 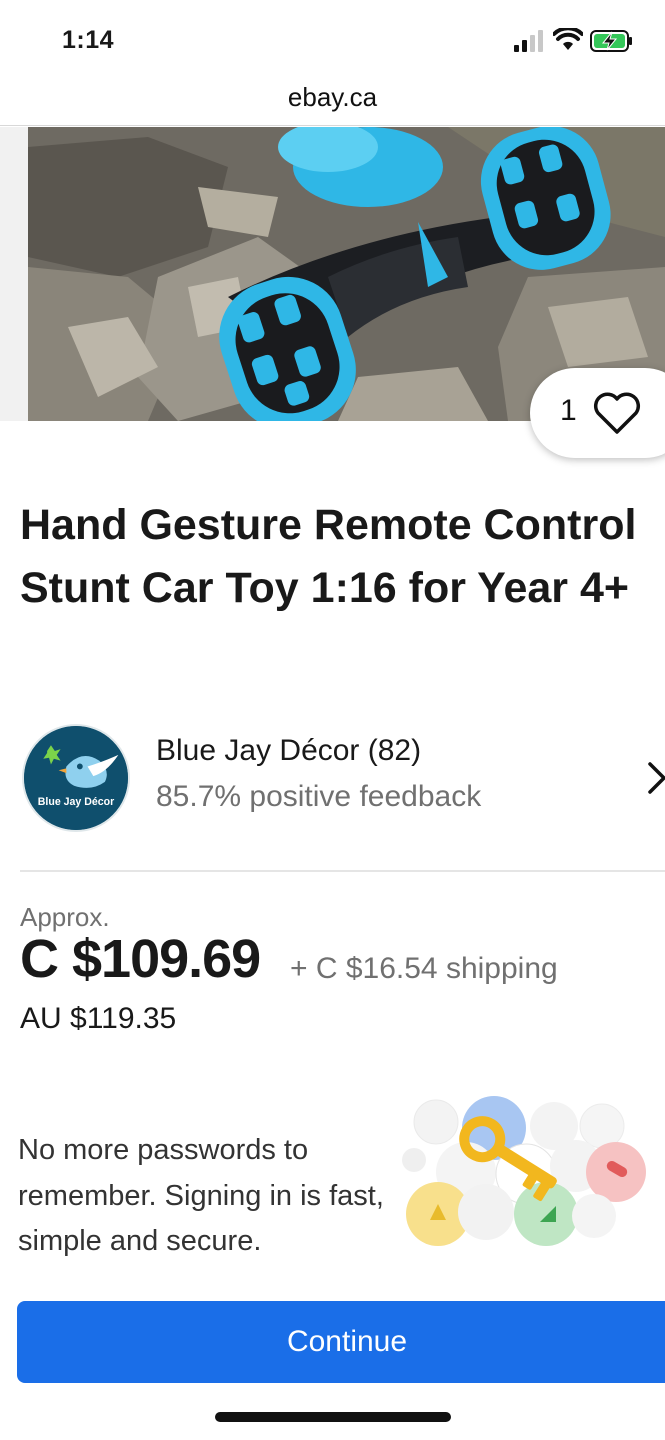 What do you see at coordinates (528, 41) in the screenshot?
I see `cellular-signal-icon` at bounding box center [528, 41].